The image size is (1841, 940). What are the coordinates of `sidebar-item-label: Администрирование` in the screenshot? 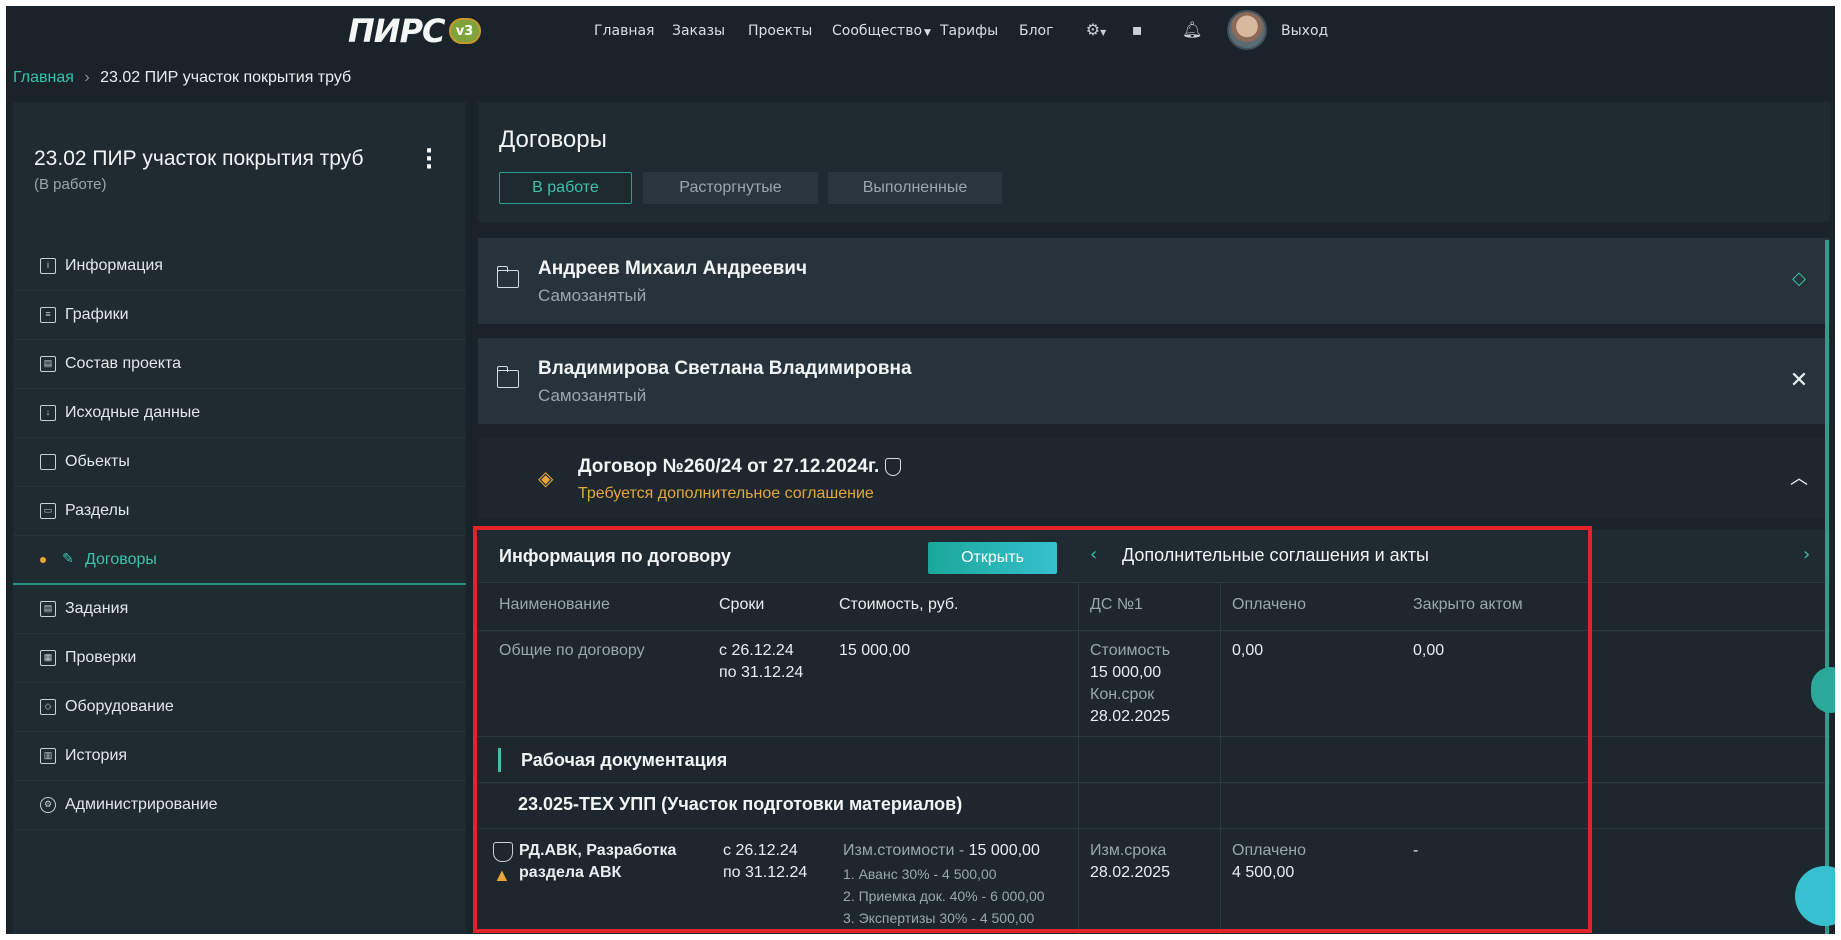 It's located at (141, 804).